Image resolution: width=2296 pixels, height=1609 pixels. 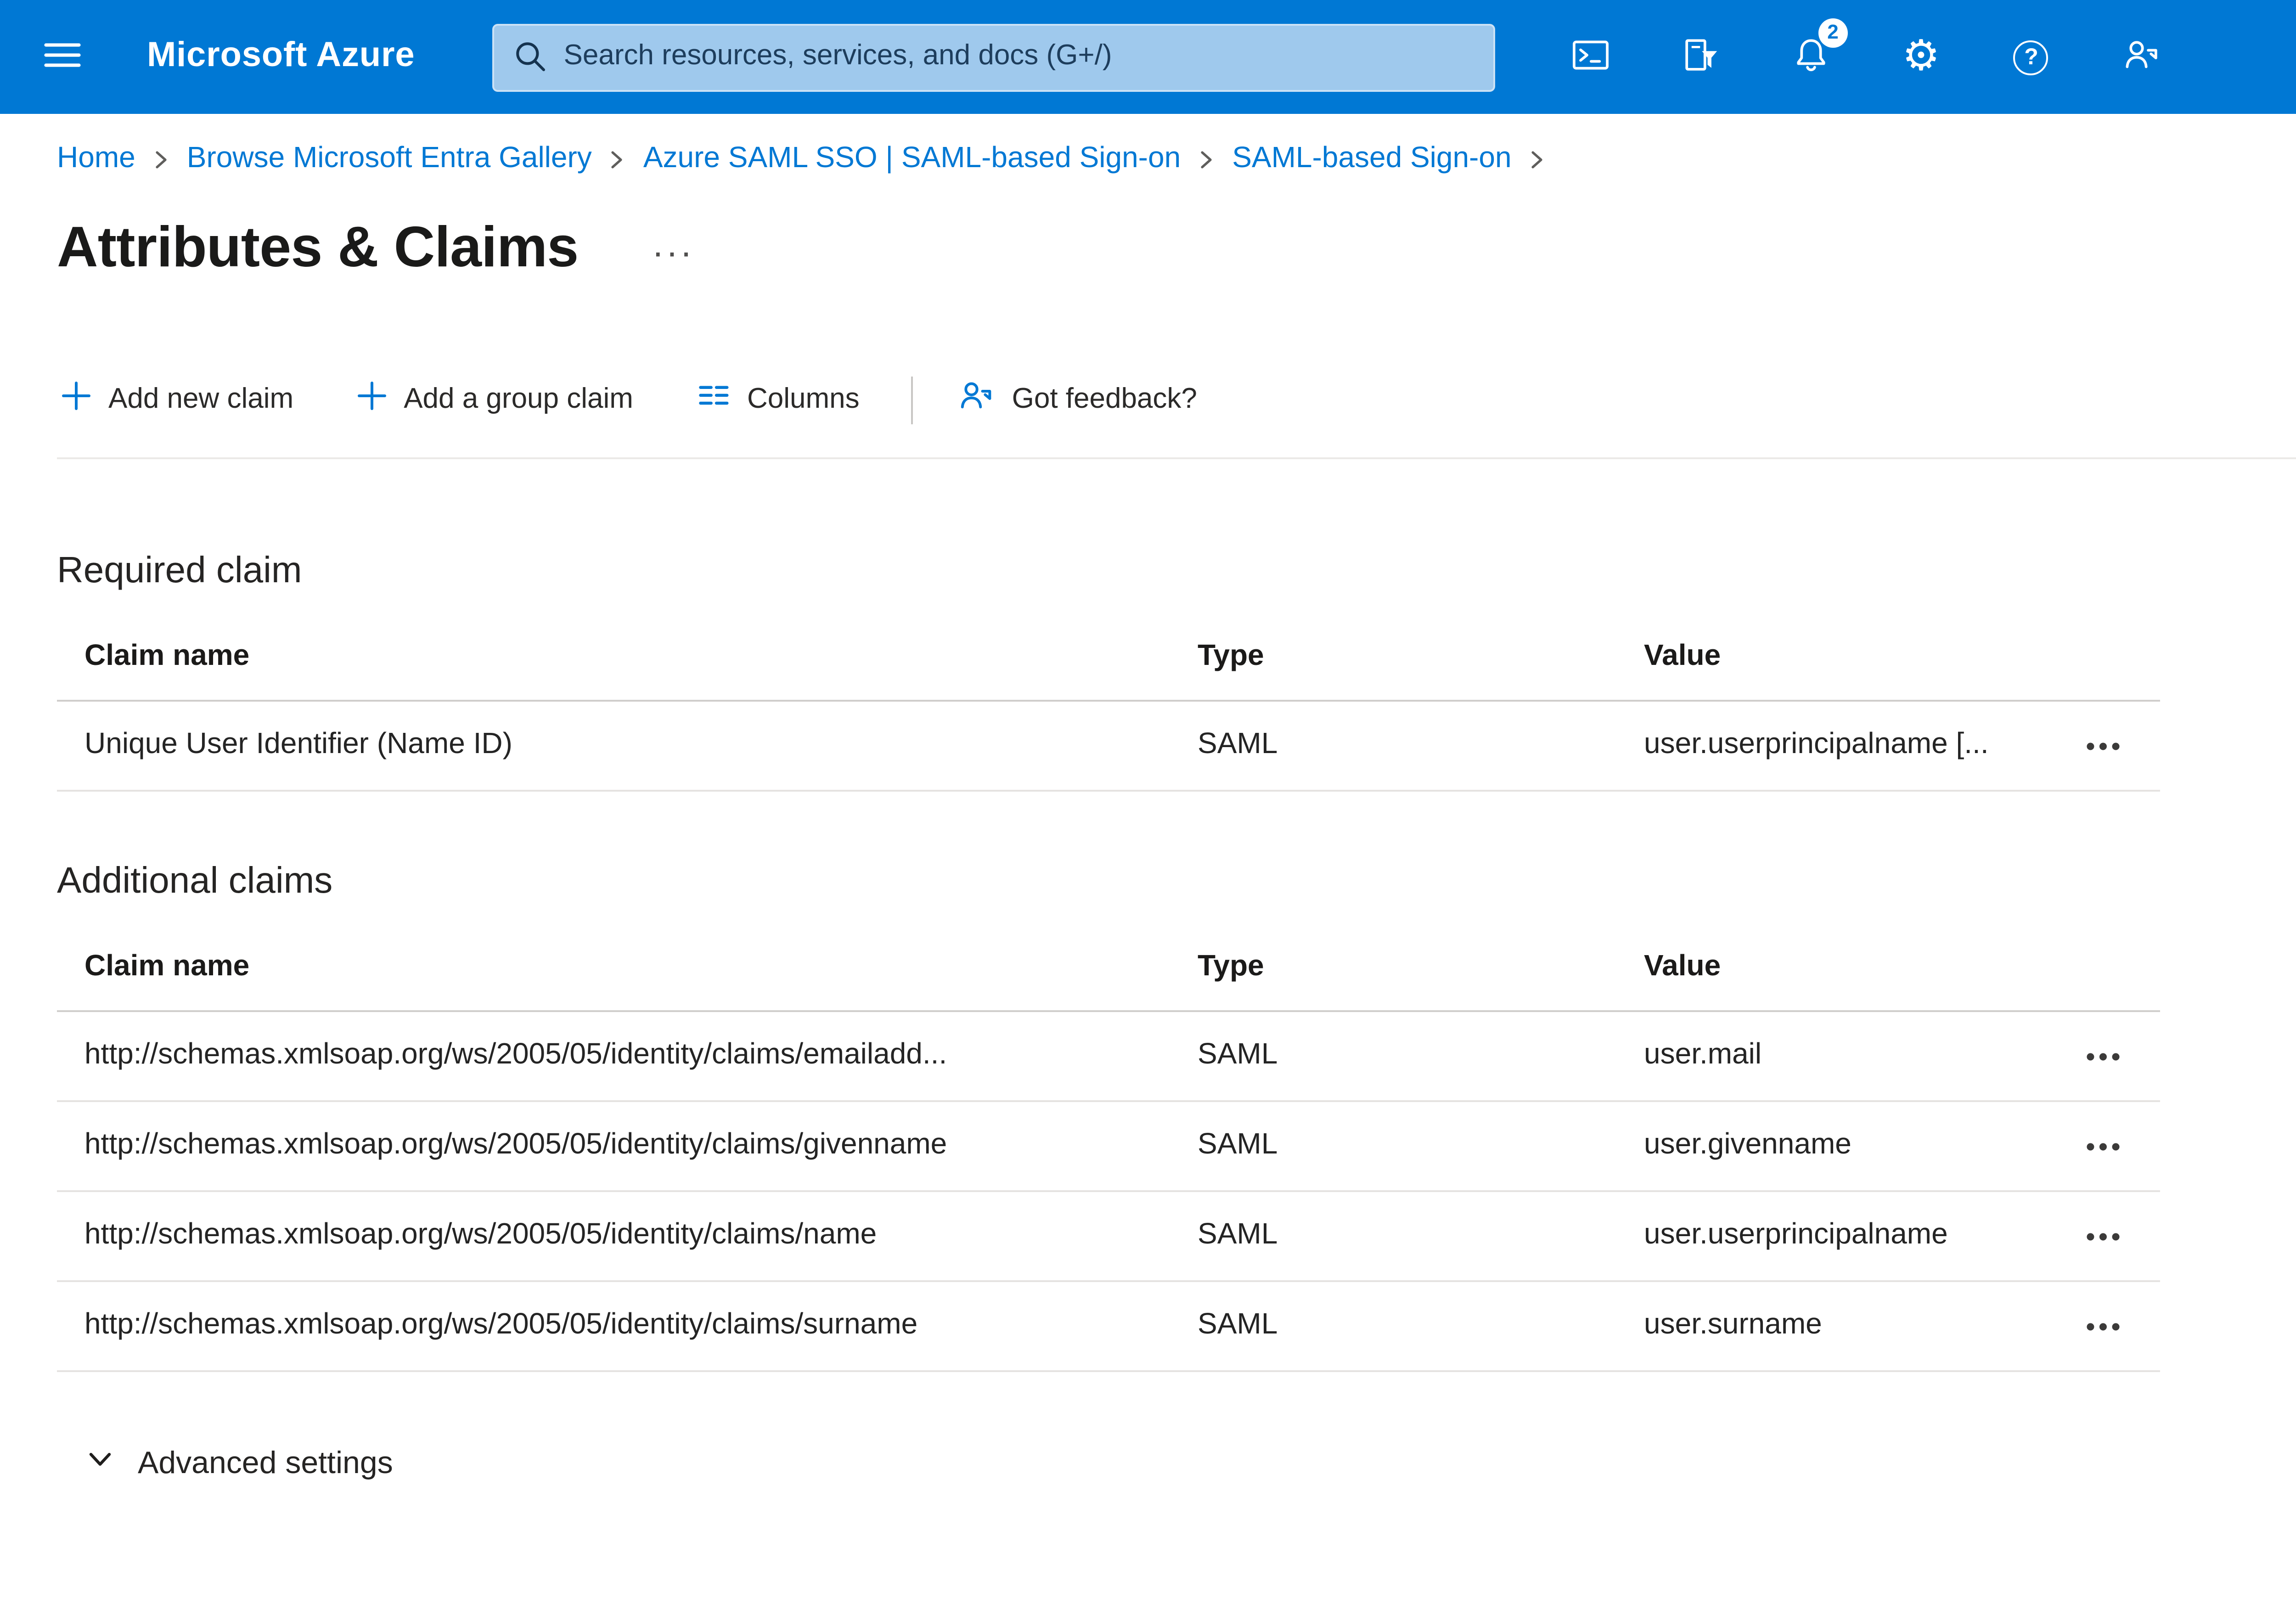 What do you see at coordinates (1733, 1325) in the screenshot?
I see `claim-value-cell: user.surname` at bounding box center [1733, 1325].